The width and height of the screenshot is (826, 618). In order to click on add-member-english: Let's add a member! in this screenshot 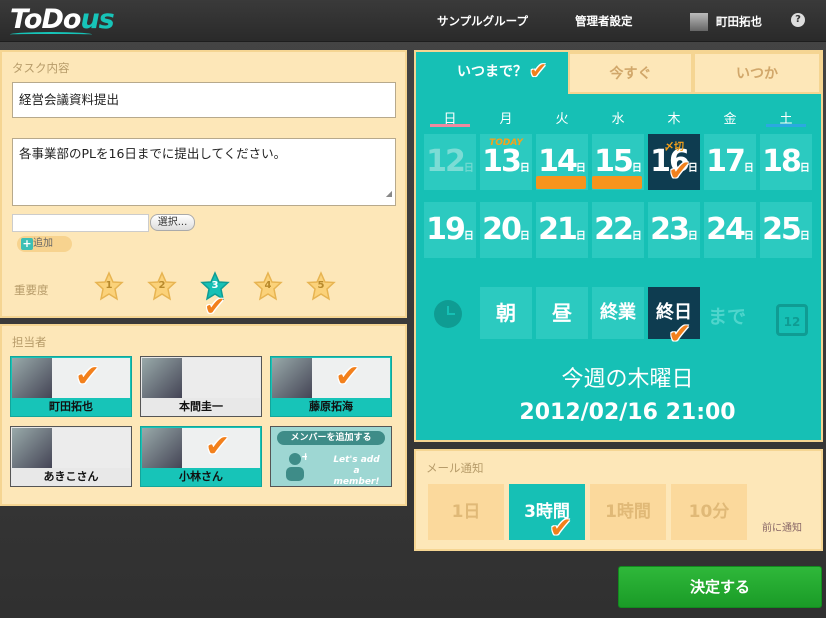, I will do `click(356, 471)`.